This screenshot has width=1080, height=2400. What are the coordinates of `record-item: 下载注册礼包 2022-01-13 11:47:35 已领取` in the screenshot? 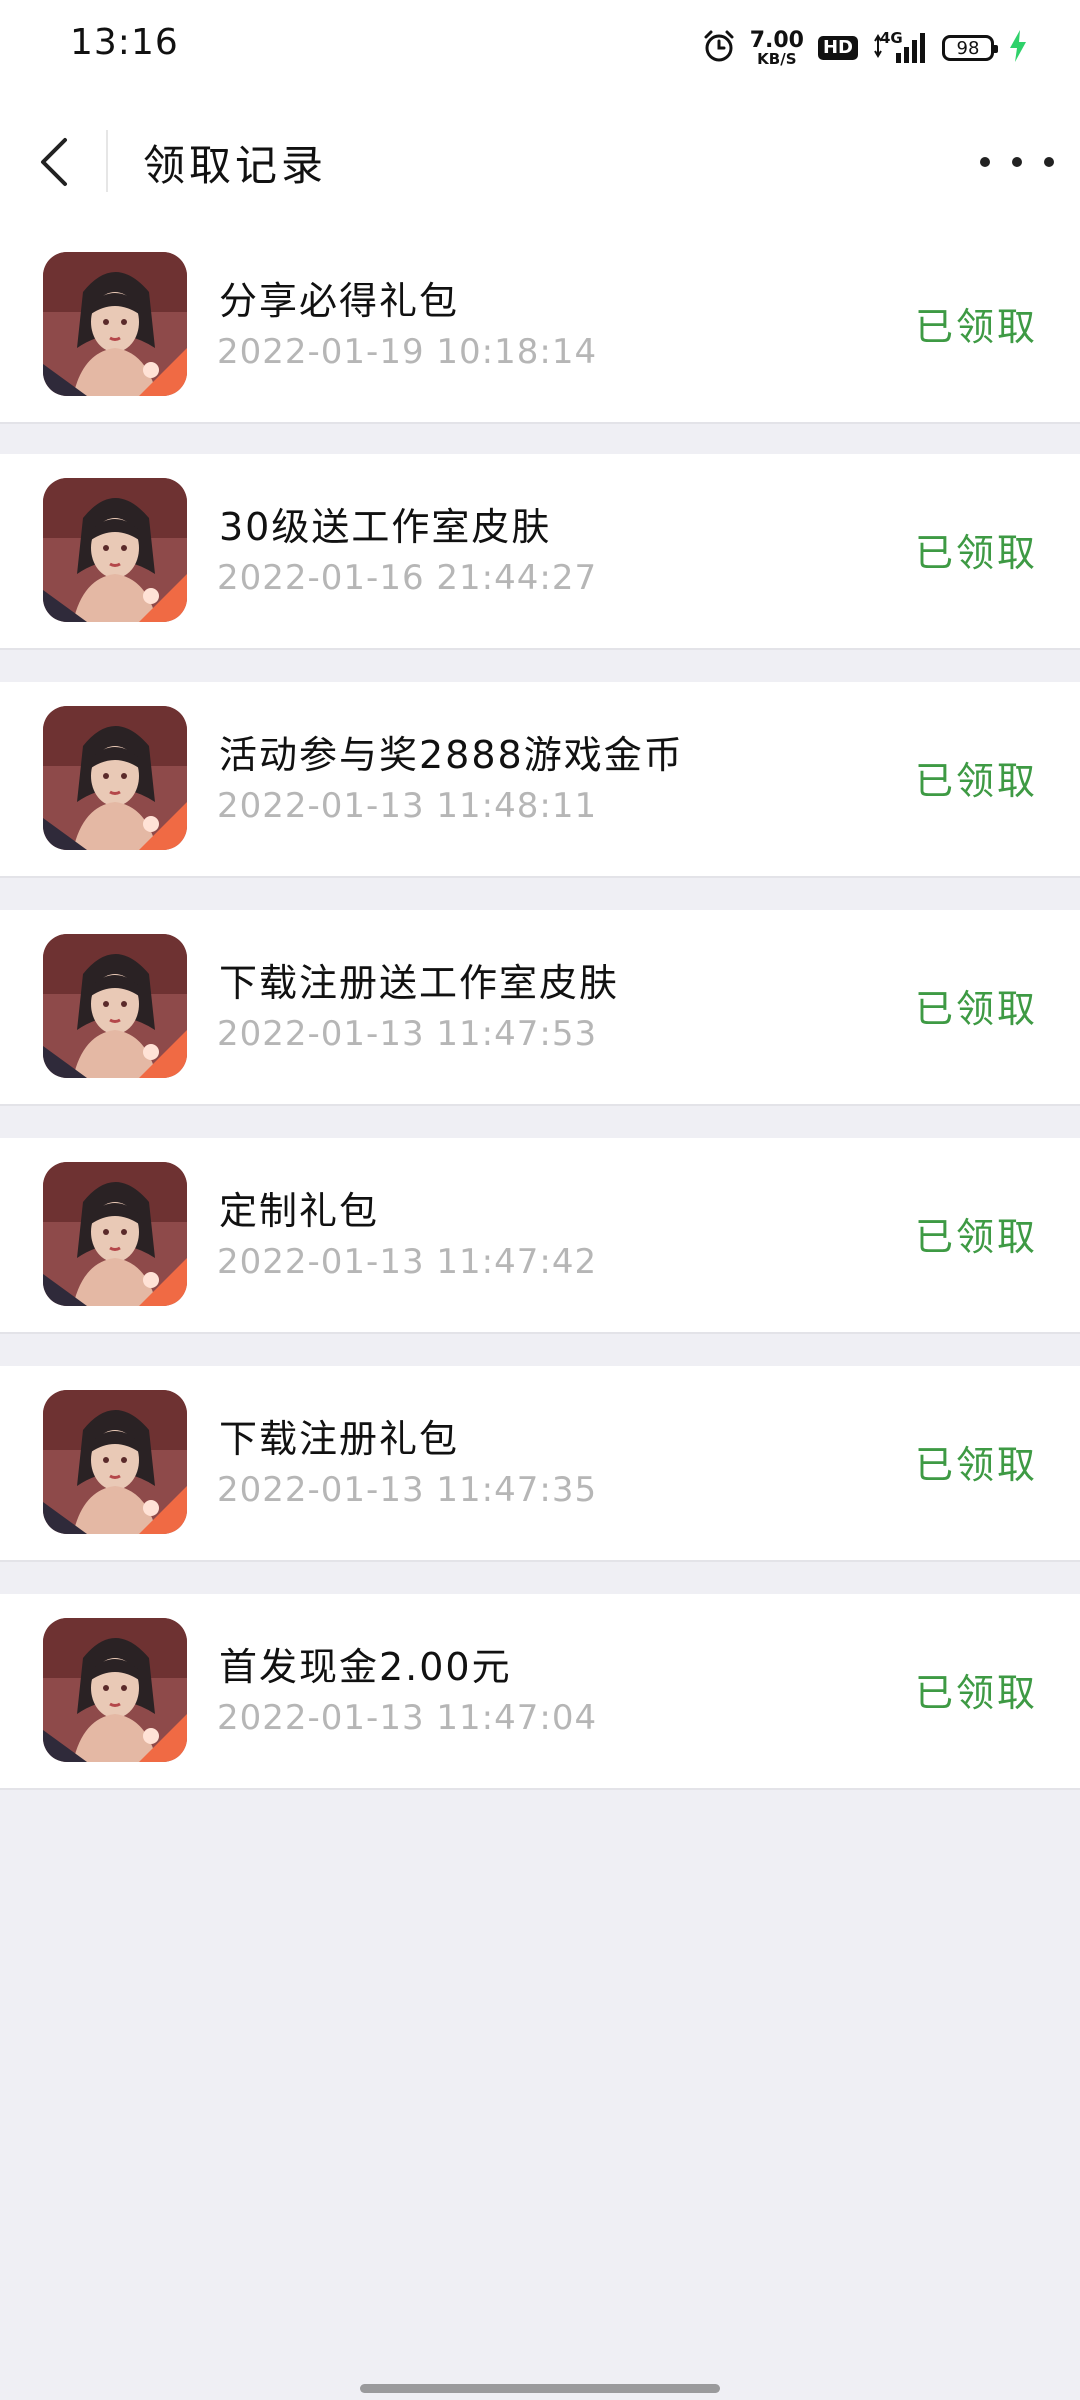 It's located at (540, 1464).